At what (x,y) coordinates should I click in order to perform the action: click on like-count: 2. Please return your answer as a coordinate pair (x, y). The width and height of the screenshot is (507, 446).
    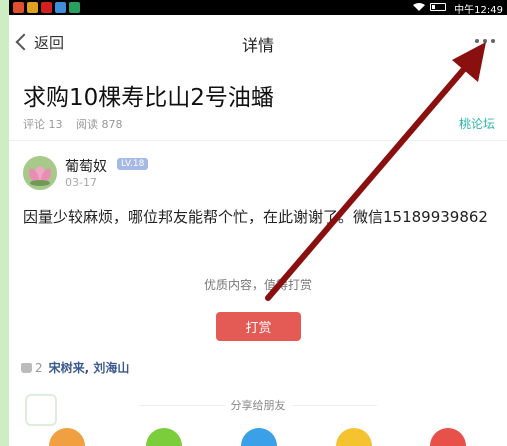
    Looking at the image, I should click on (39, 367).